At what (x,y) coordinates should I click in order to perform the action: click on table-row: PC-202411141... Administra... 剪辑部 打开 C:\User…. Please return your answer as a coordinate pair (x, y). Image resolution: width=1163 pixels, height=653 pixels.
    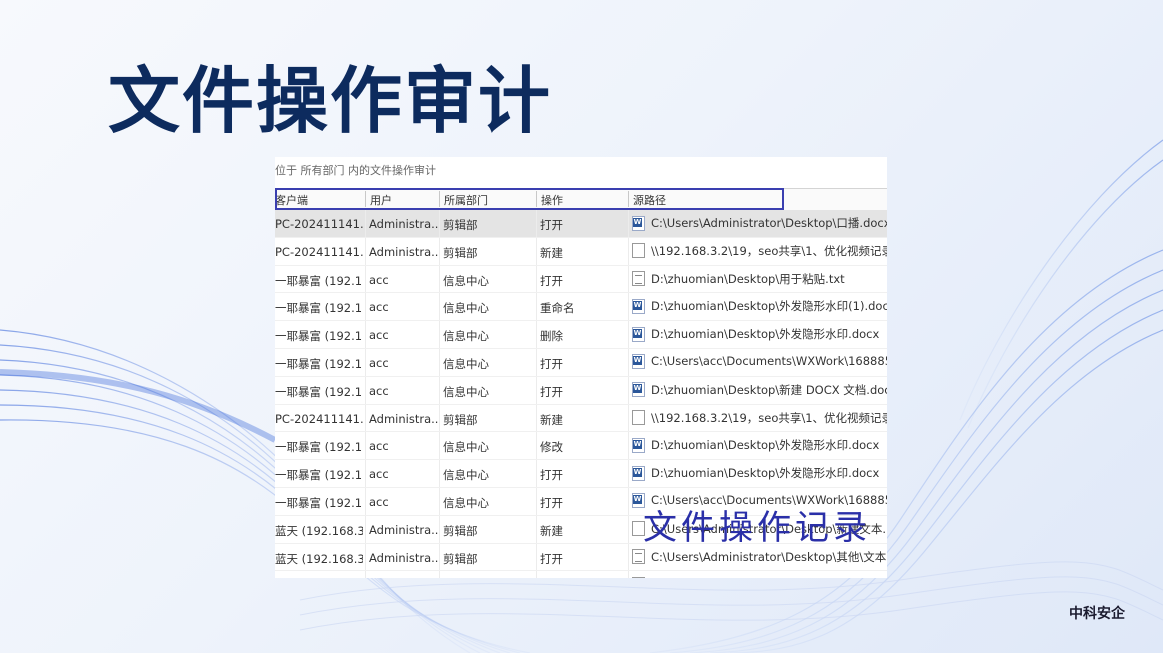
    Looking at the image, I should click on (581, 224).